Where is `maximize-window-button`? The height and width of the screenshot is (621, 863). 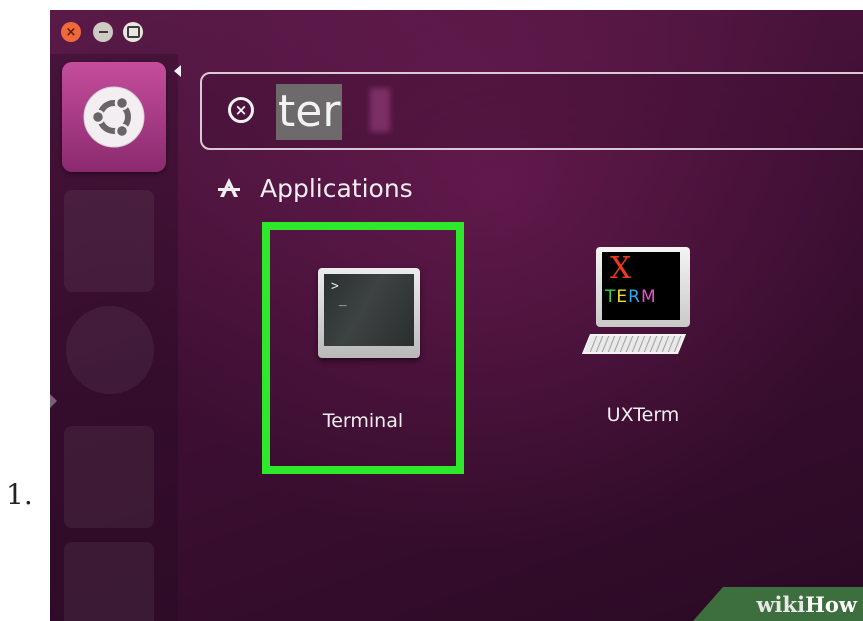
maximize-window-button is located at coordinates (133, 32).